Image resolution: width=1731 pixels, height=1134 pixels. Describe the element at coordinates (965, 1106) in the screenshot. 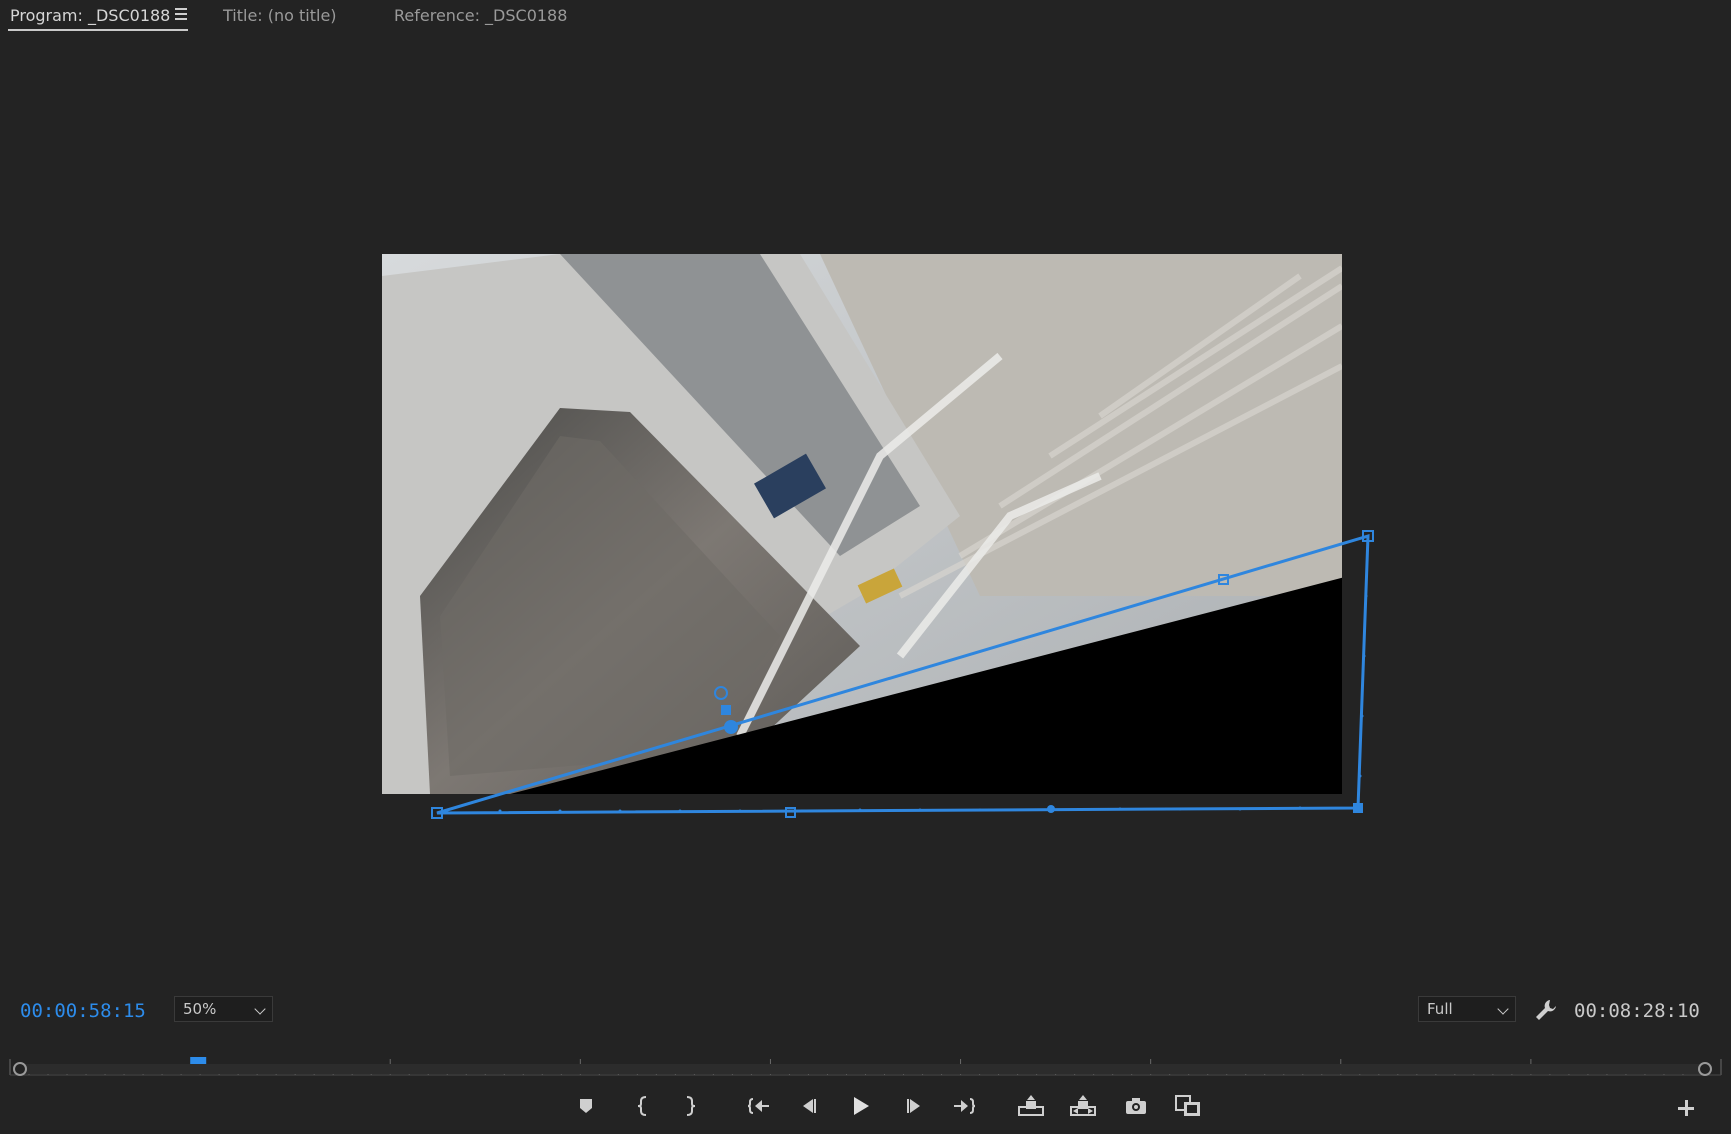

I see `go-to-out-icon` at that location.